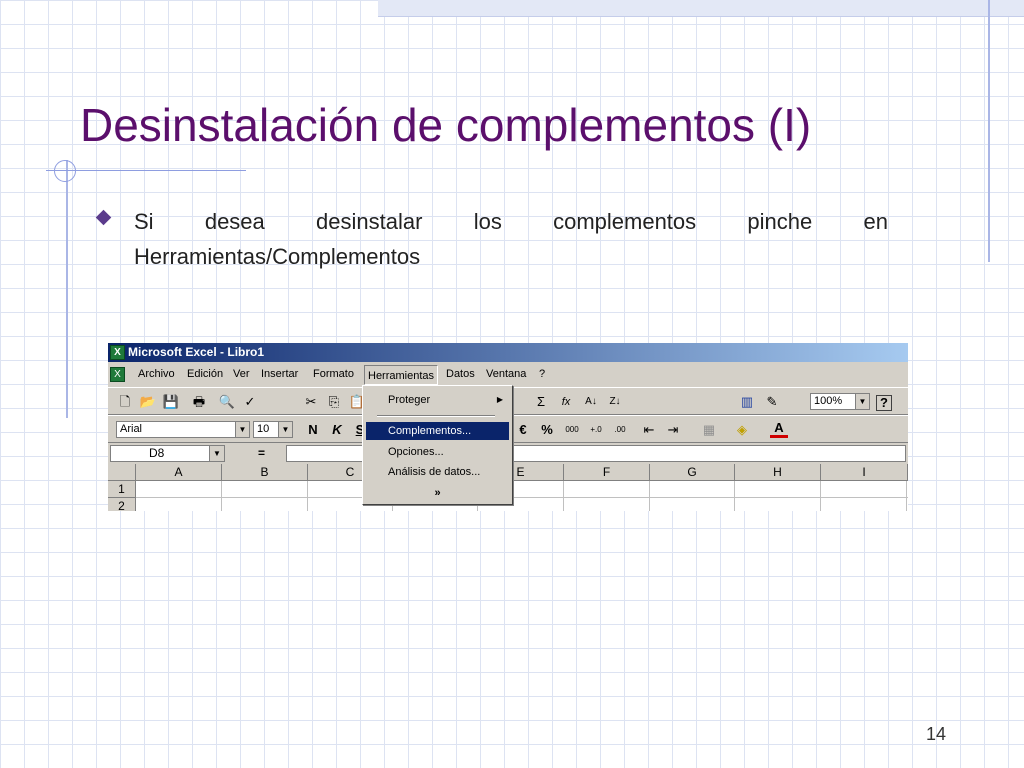 The width and height of the screenshot is (1024, 768). What do you see at coordinates (747, 402) in the screenshot?
I see `chart-wizard-icon: ▥` at bounding box center [747, 402].